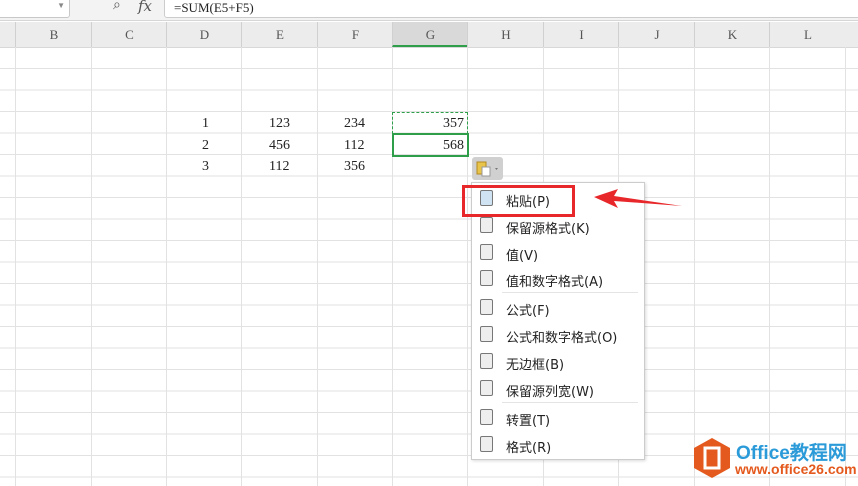  What do you see at coordinates (486, 278) in the screenshot?
I see `values-number-format-icon` at bounding box center [486, 278].